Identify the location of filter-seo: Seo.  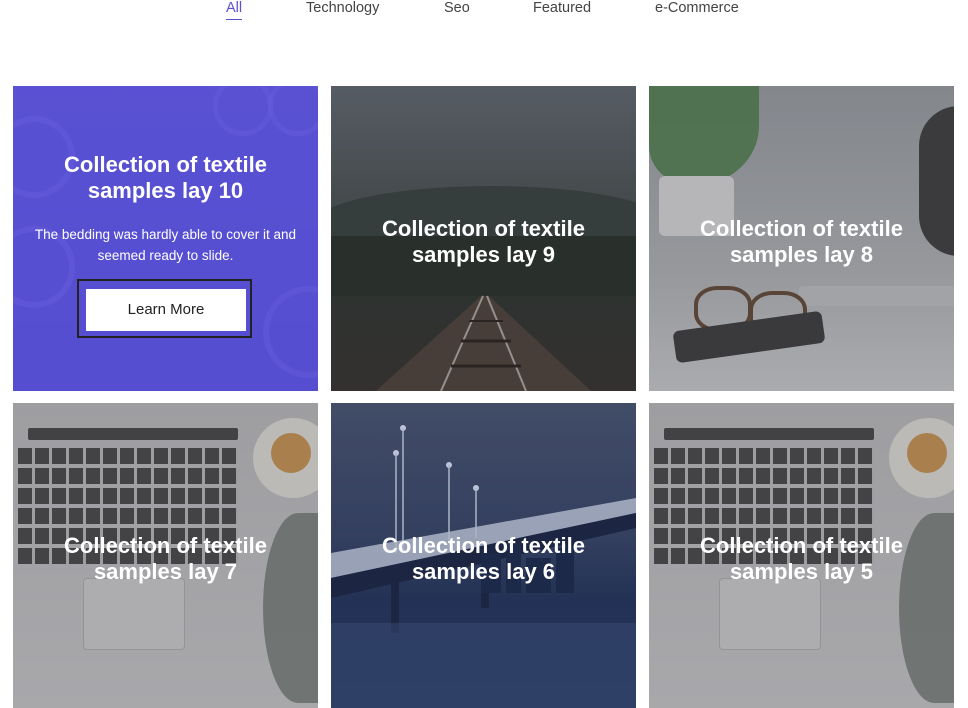
(457, 8).